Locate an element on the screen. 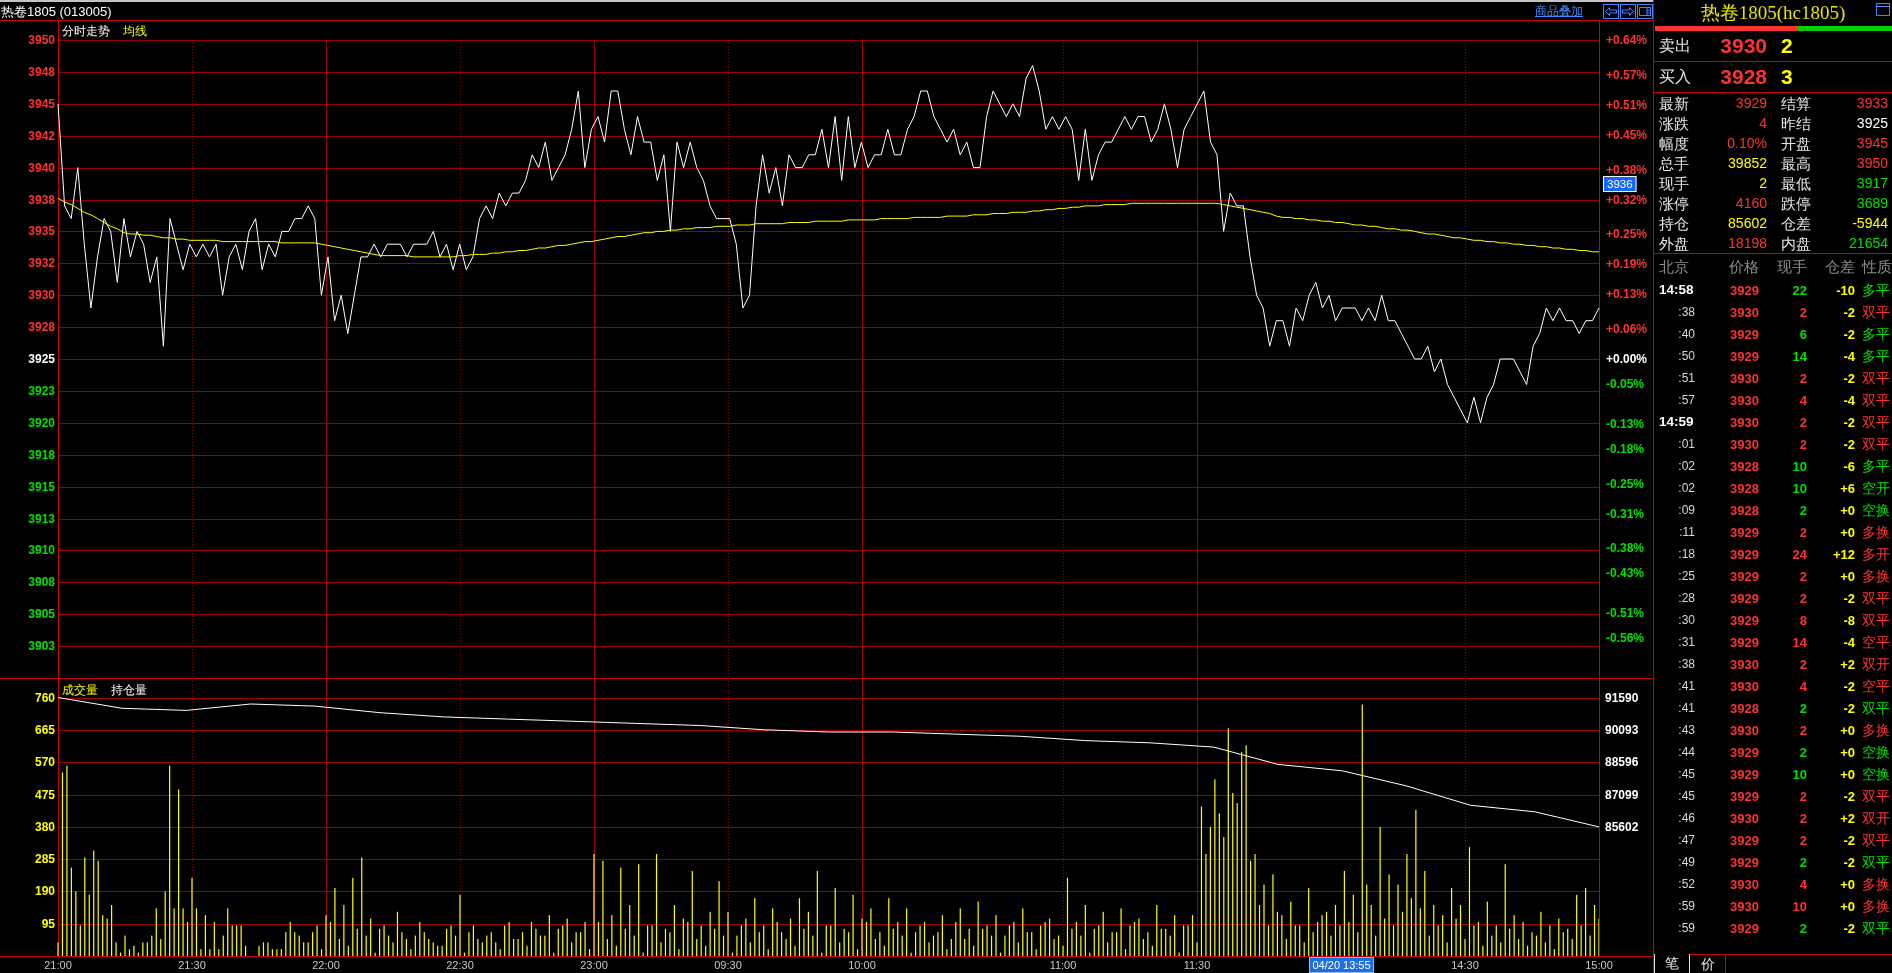 The image size is (1892, 973). axis-label: +0.06% is located at coordinates (1627, 329).